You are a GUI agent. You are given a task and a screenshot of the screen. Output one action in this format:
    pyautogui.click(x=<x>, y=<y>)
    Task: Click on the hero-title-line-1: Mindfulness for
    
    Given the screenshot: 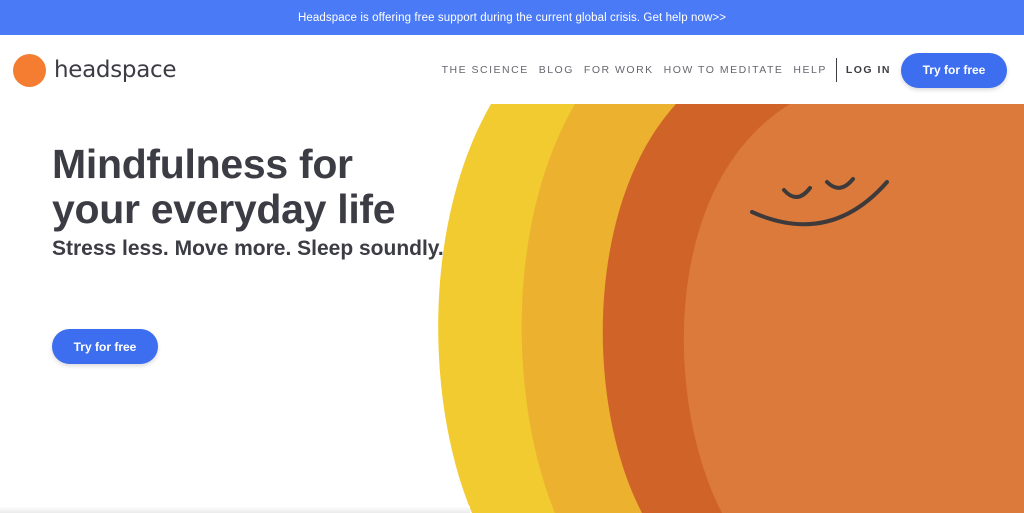 What is the action you would take?
    pyautogui.click(x=202, y=164)
    